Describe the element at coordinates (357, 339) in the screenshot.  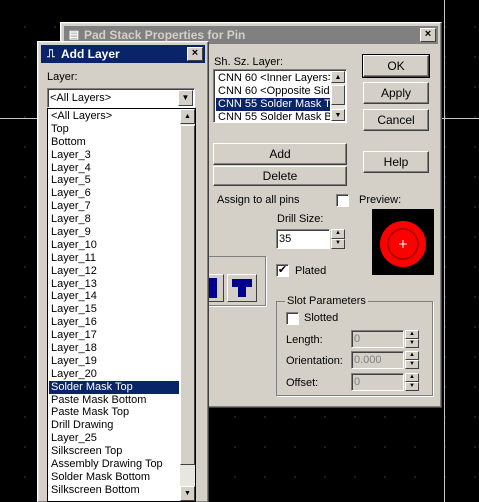
I see `length-value: 0` at that location.